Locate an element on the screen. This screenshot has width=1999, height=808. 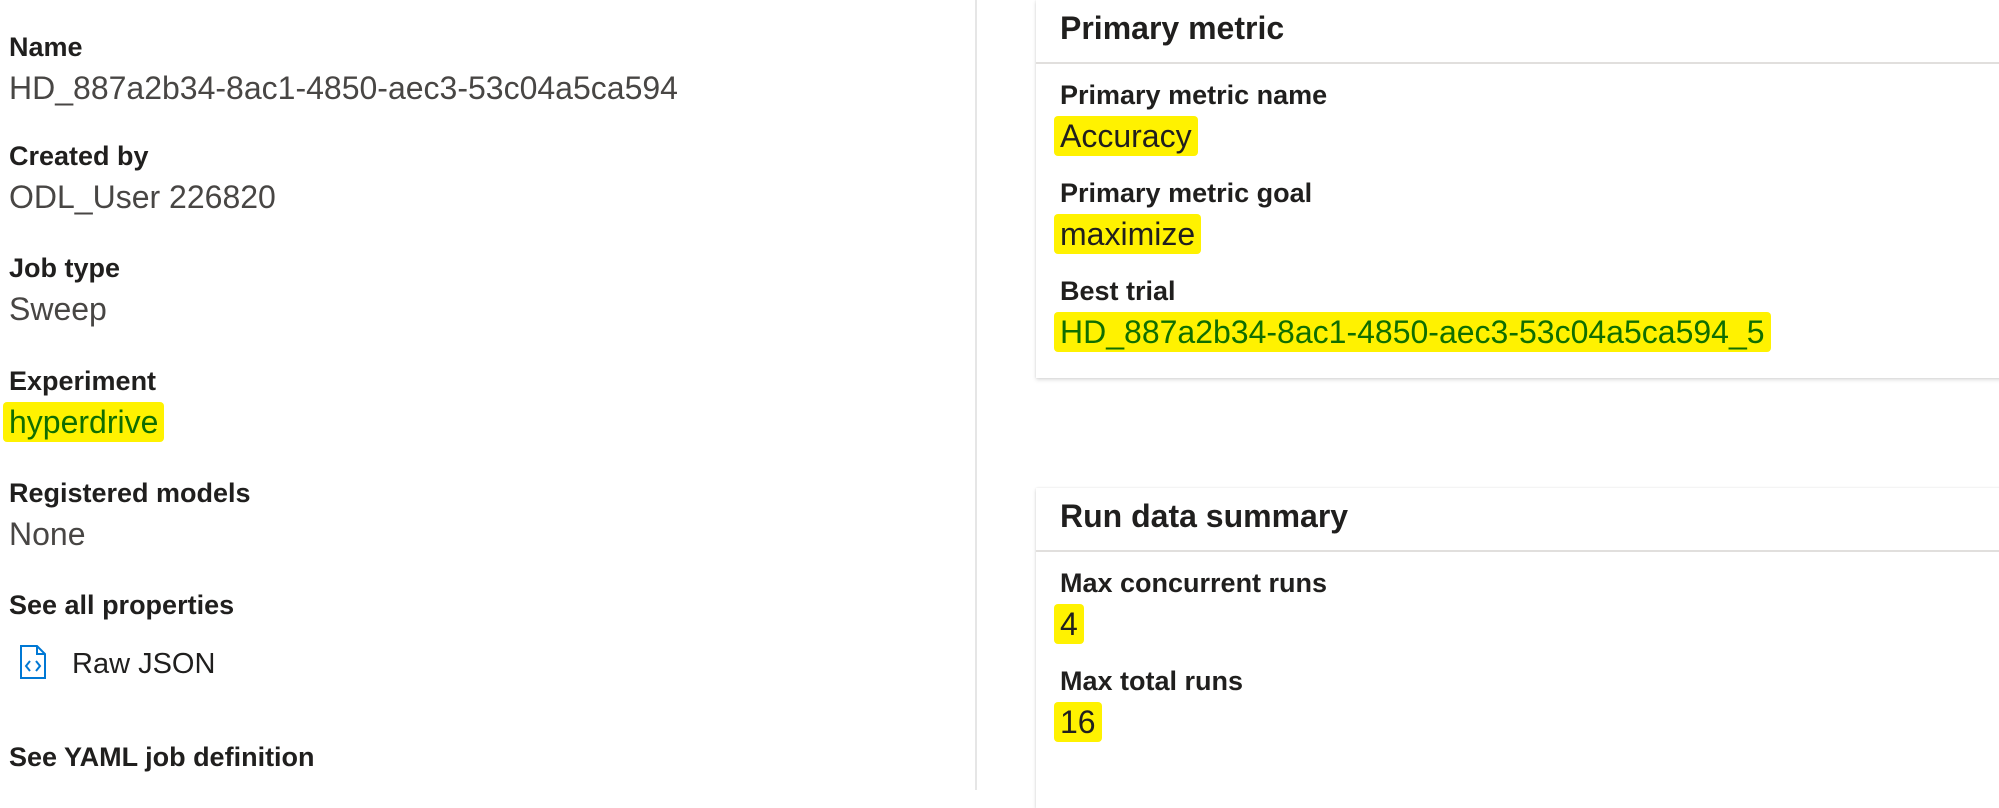
primary-metric-goal-property: Primary metric goal maximize is located at coordinates (1526, 215).